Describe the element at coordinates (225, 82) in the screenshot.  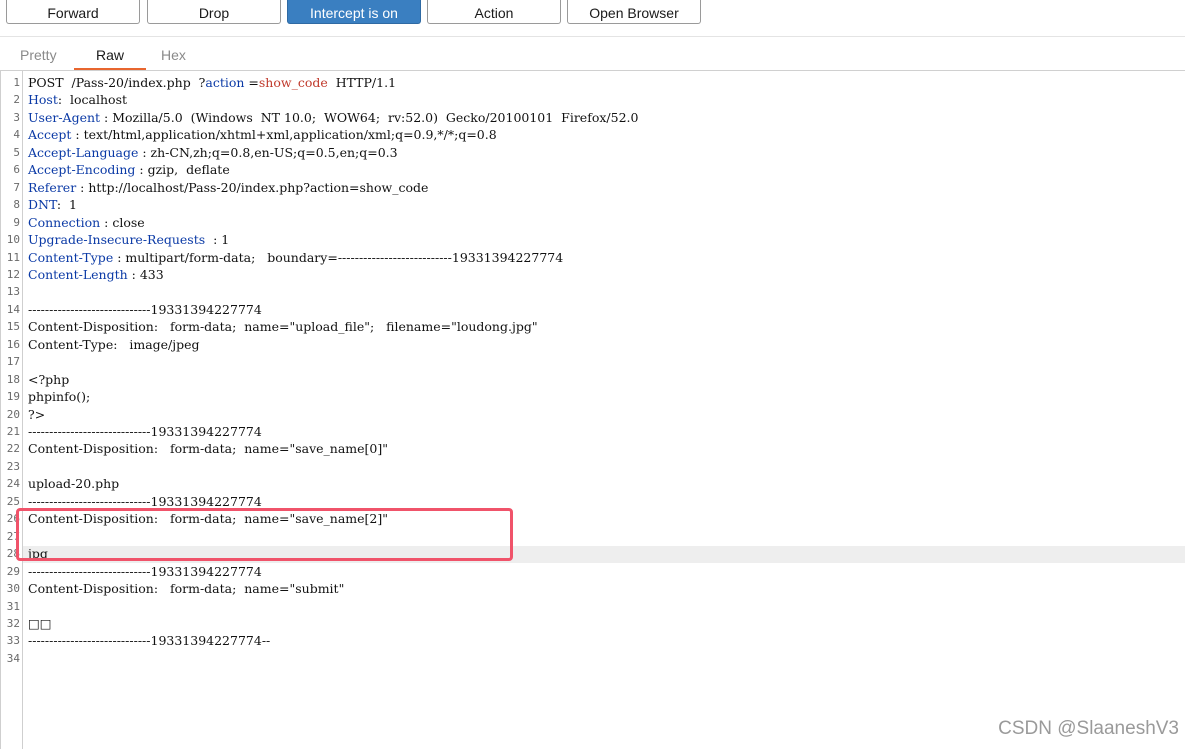
I see `header-name: action` at that location.